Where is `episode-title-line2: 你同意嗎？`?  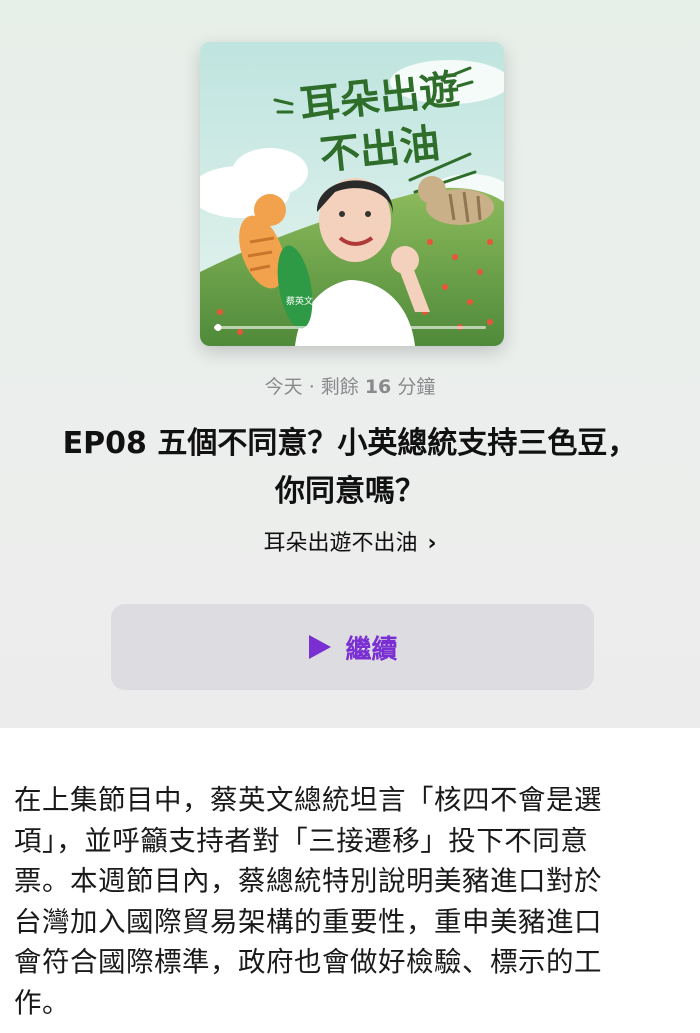 episode-title-line2: 你同意嗎？ is located at coordinates (350, 491).